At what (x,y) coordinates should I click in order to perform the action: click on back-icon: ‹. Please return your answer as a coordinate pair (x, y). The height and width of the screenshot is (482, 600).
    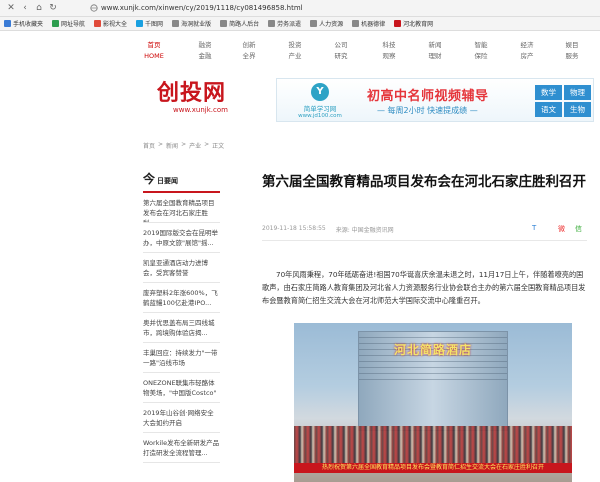
    Looking at the image, I should click on (25, 8).